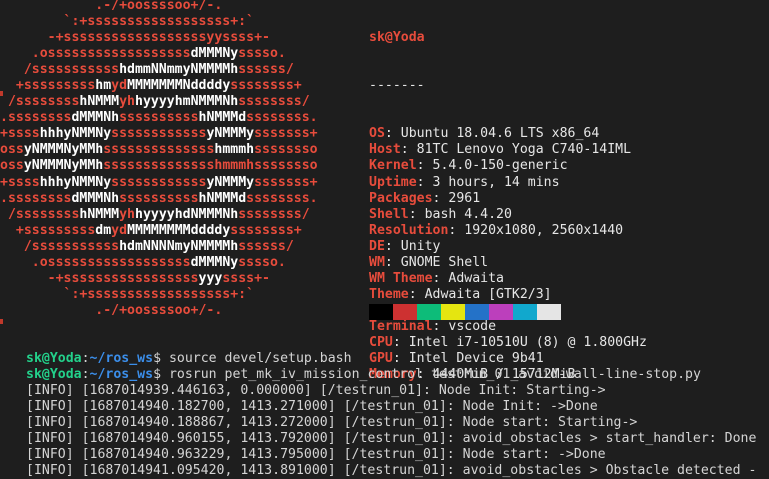 Image resolution: width=769 pixels, height=479 pixels. What do you see at coordinates (381, 342) in the screenshot?
I see `info-key: CPU` at bounding box center [381, 342].